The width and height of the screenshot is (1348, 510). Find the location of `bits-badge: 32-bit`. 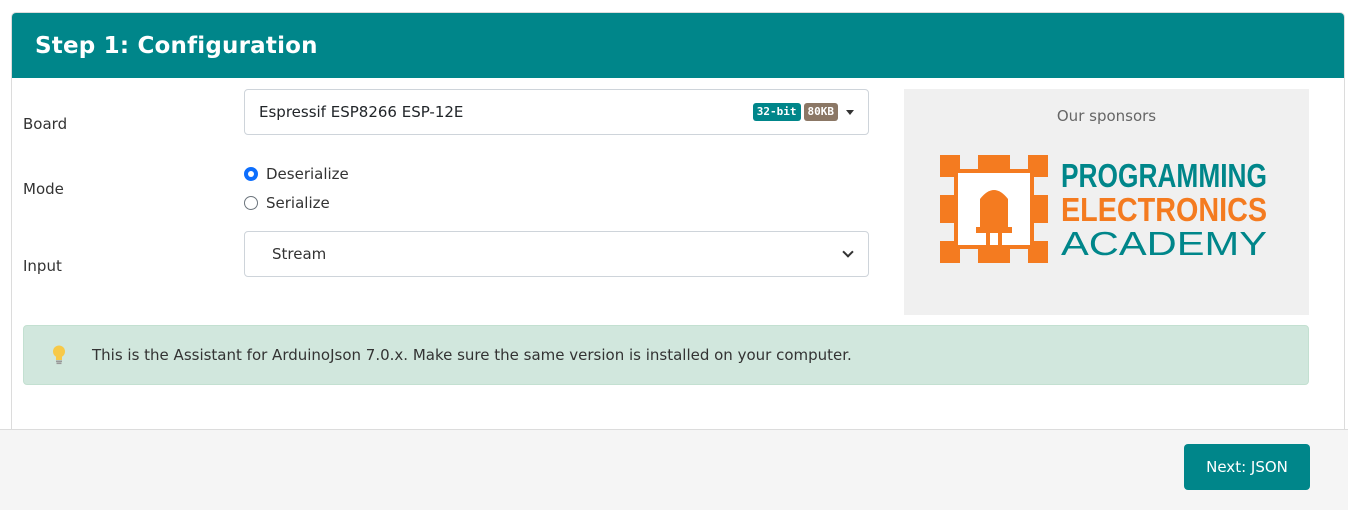

bits-badge: 32-bit is located at coordinates (776, 112).